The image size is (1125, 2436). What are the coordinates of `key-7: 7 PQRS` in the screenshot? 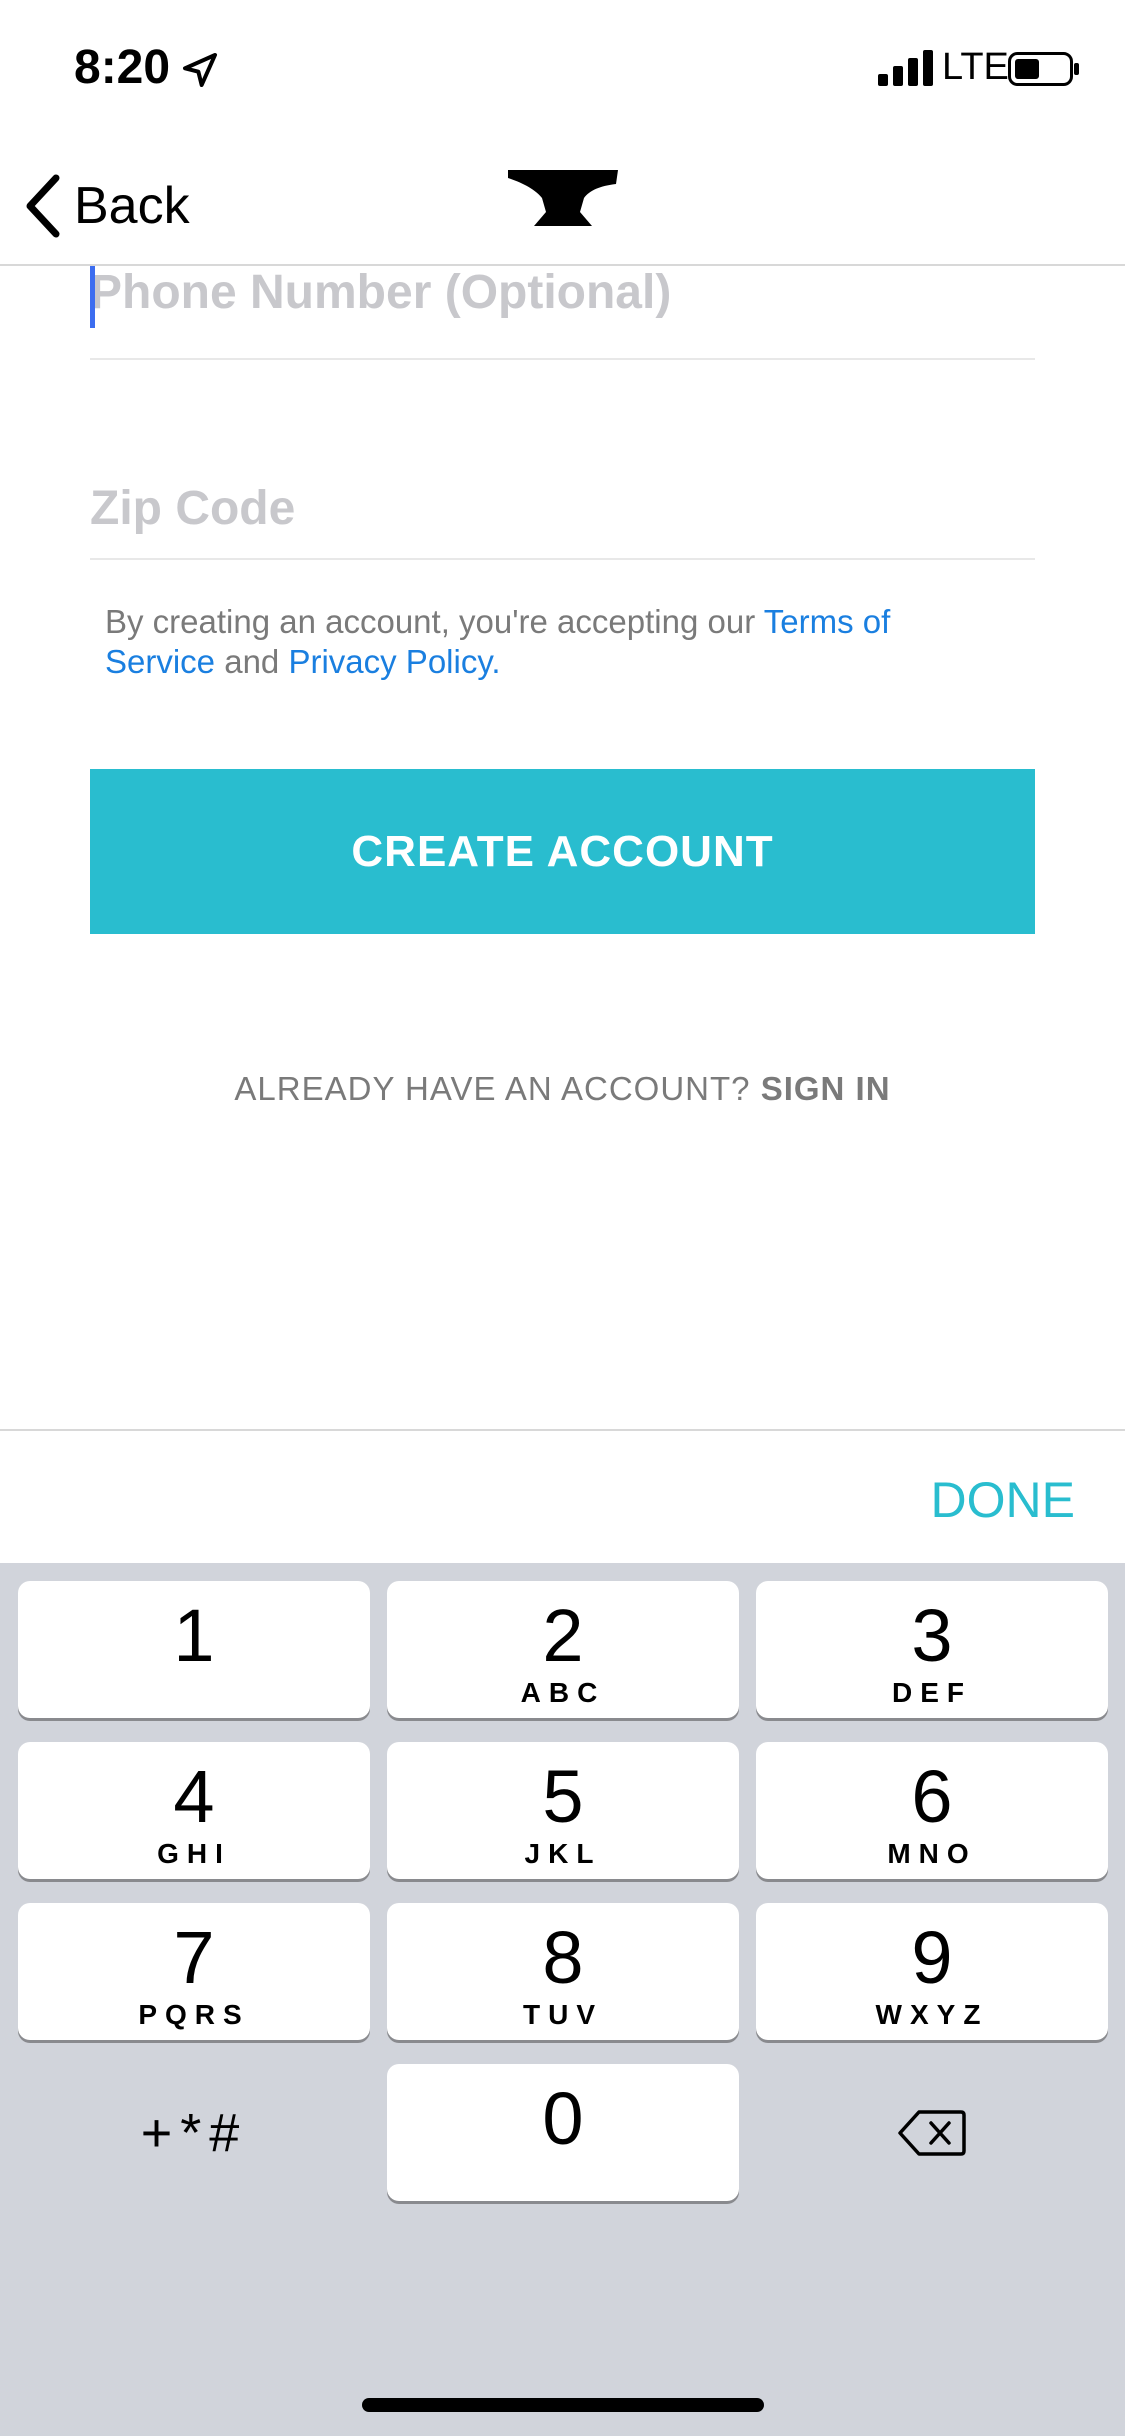 It's located at (194, 1971).